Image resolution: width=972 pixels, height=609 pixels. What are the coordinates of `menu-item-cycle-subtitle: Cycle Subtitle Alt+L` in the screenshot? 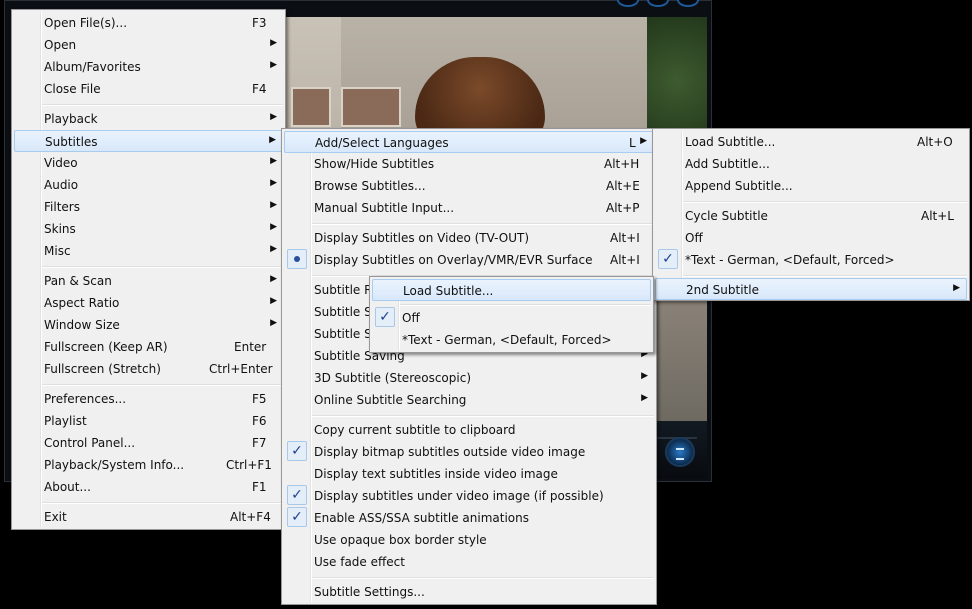 It's located at (811, 216).